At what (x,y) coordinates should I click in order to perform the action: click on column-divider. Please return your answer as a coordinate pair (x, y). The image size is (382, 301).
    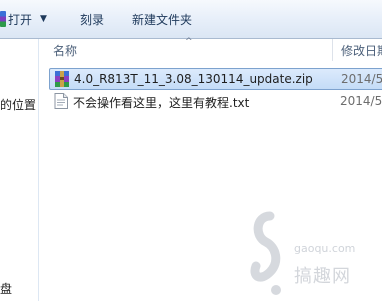
    Looking at the image, I should click on (332, 50).